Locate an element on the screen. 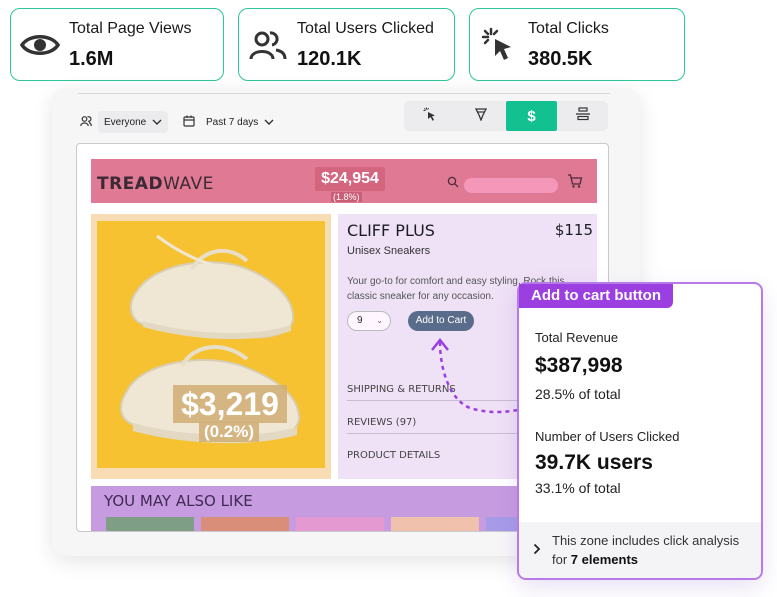 This screenshot has width=777, height=597. heatmap-button is located at coordinates (480, 116).